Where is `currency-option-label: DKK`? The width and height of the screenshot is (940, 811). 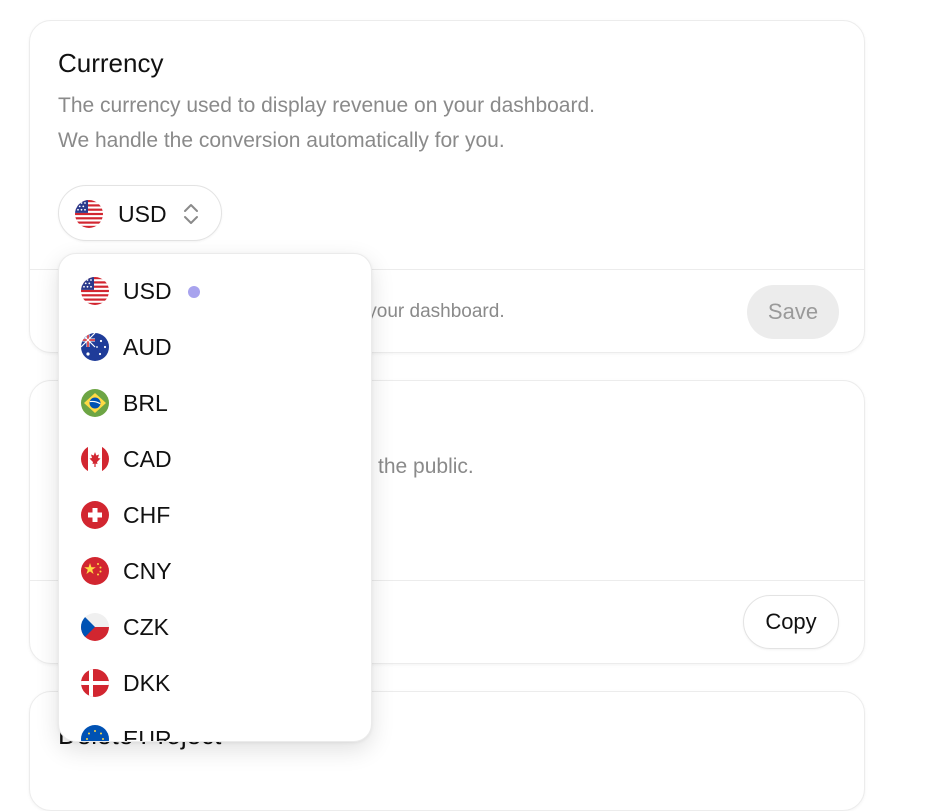
currency-option-label: DKK is located at coordinates (147, 683).